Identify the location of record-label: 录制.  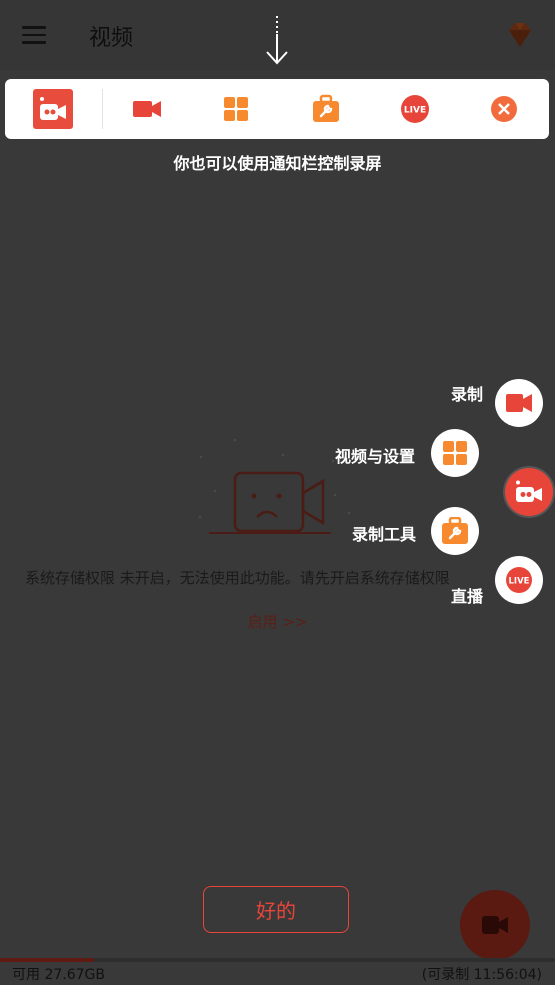
(467, 394).